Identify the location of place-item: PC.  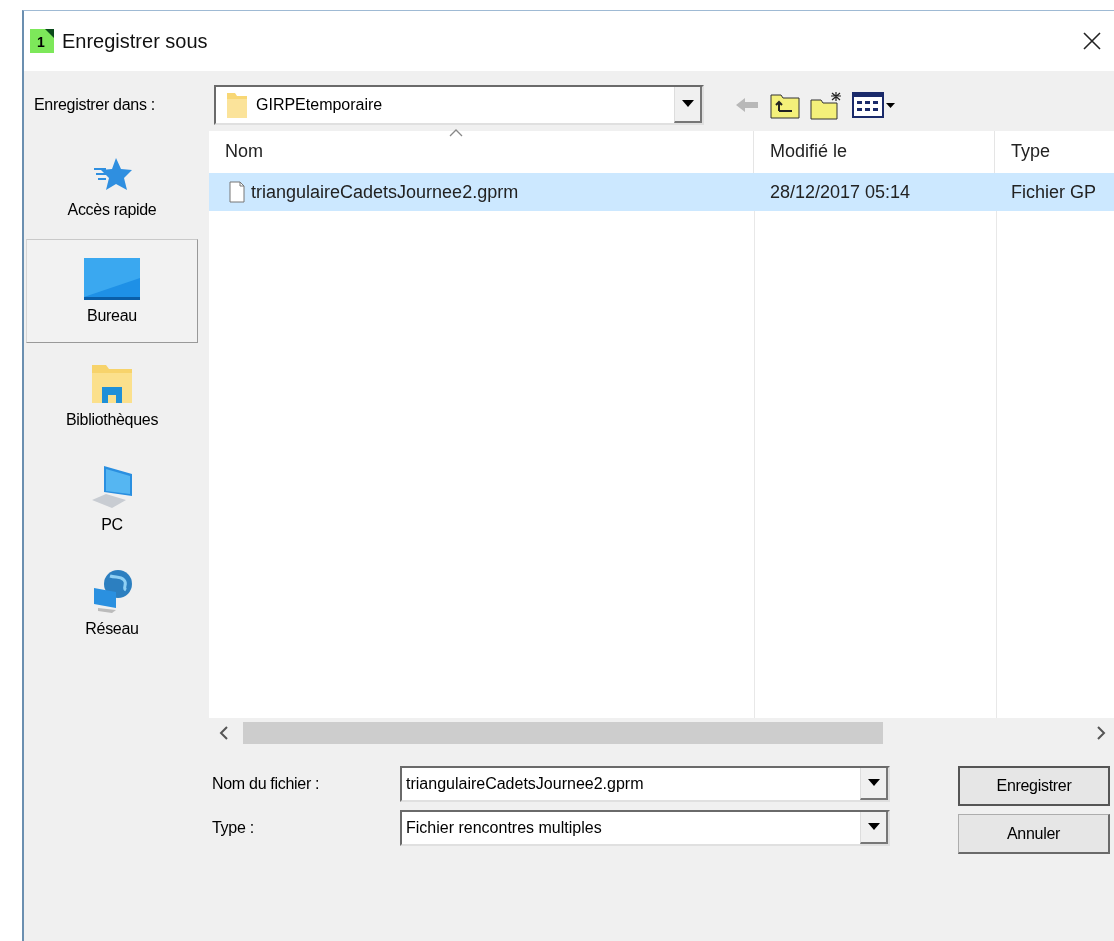
(112, 499).